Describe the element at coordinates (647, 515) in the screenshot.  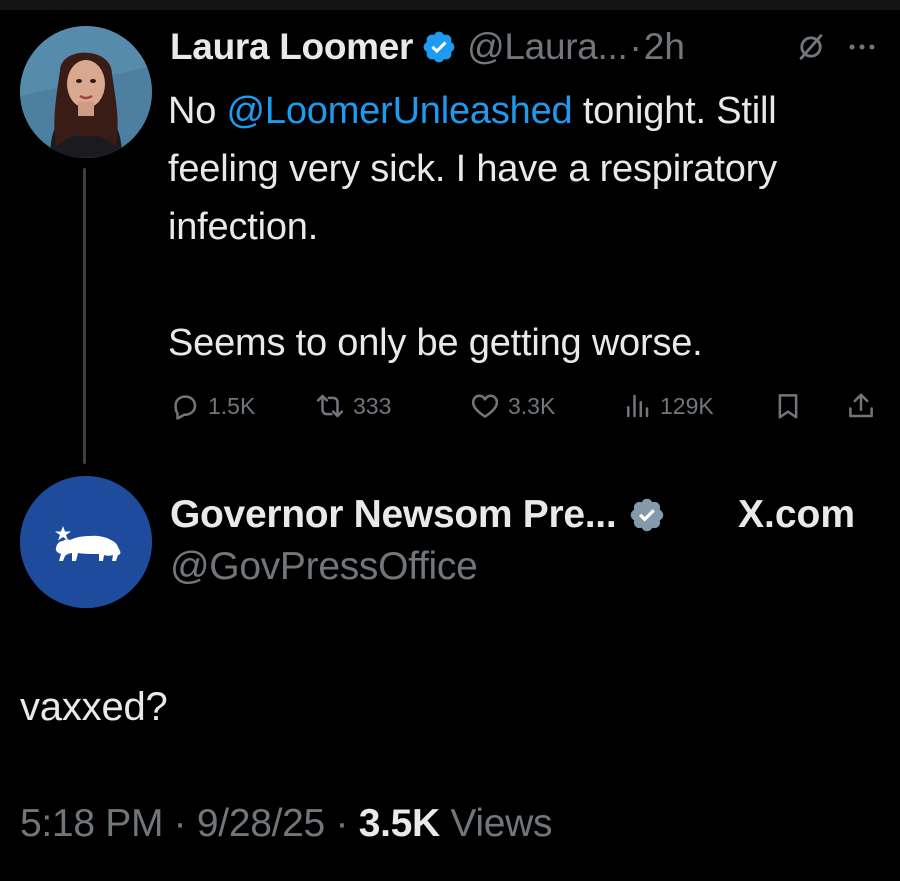
I see `verified-badge-gray-icon` at that location.